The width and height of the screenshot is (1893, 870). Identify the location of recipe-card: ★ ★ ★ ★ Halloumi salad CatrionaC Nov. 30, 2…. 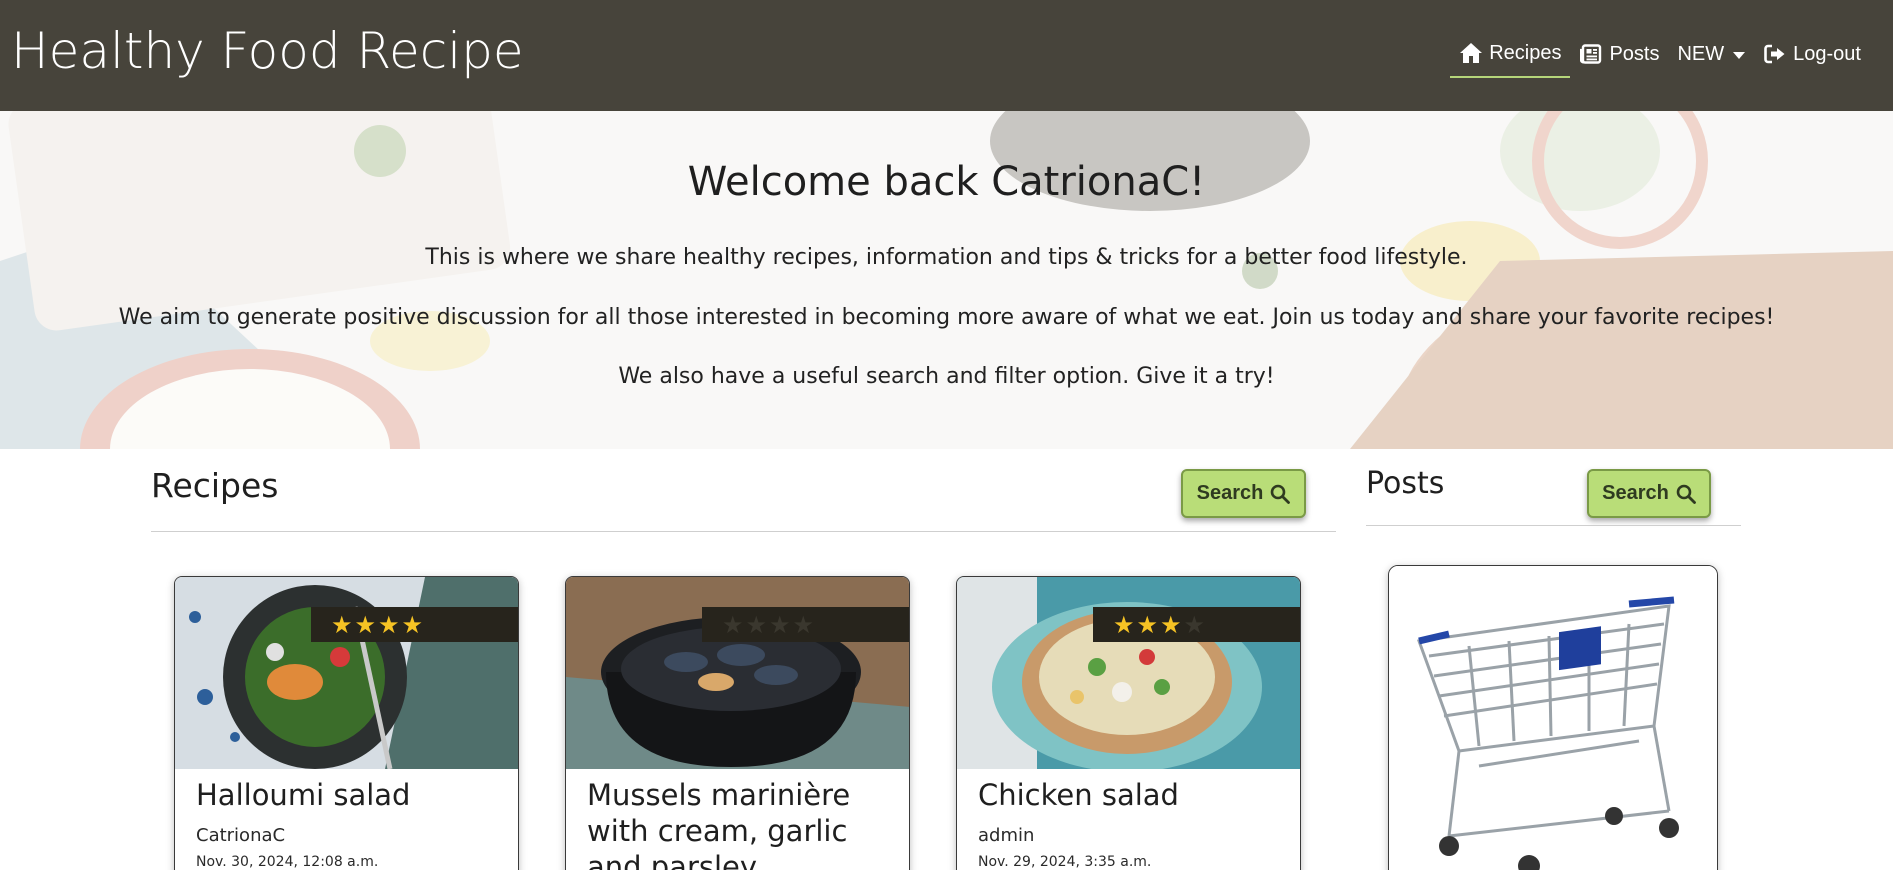
(346, 723).